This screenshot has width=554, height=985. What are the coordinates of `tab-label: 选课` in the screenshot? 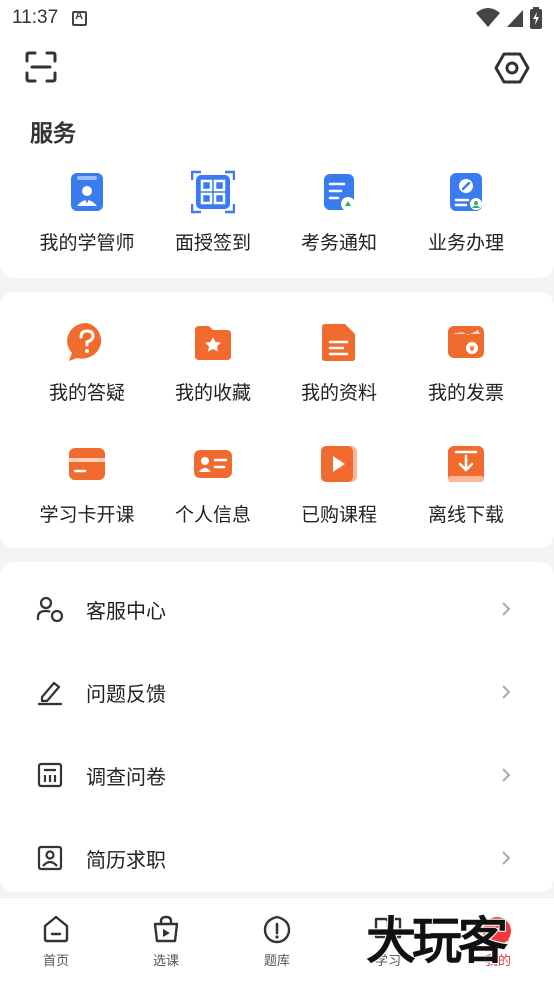 It's located at (165, 961).